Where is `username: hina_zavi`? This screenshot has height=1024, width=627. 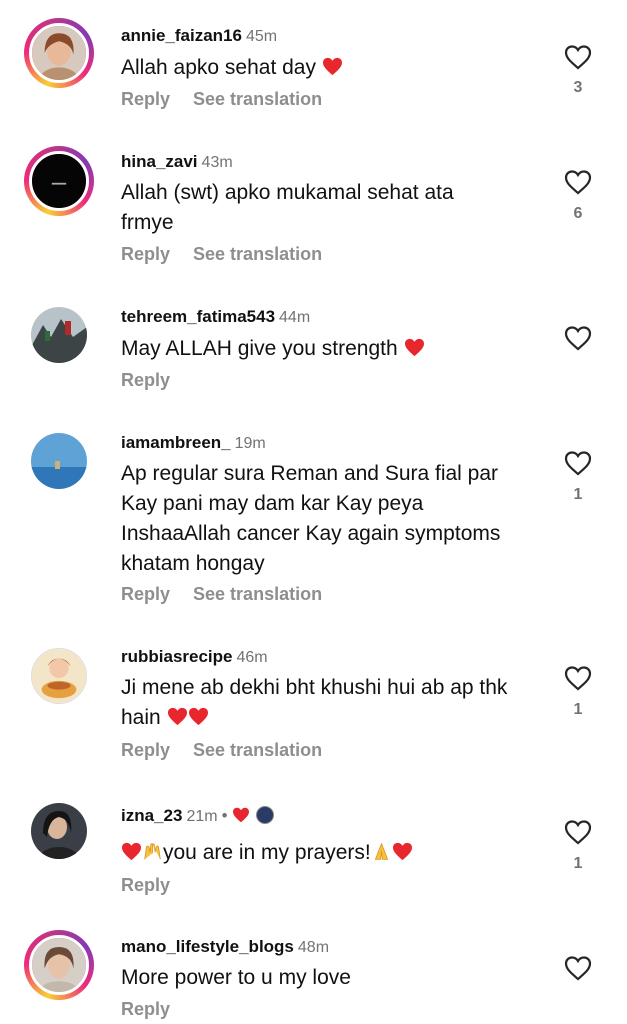 username: hina_zavi is located at coordinates (159, 161).